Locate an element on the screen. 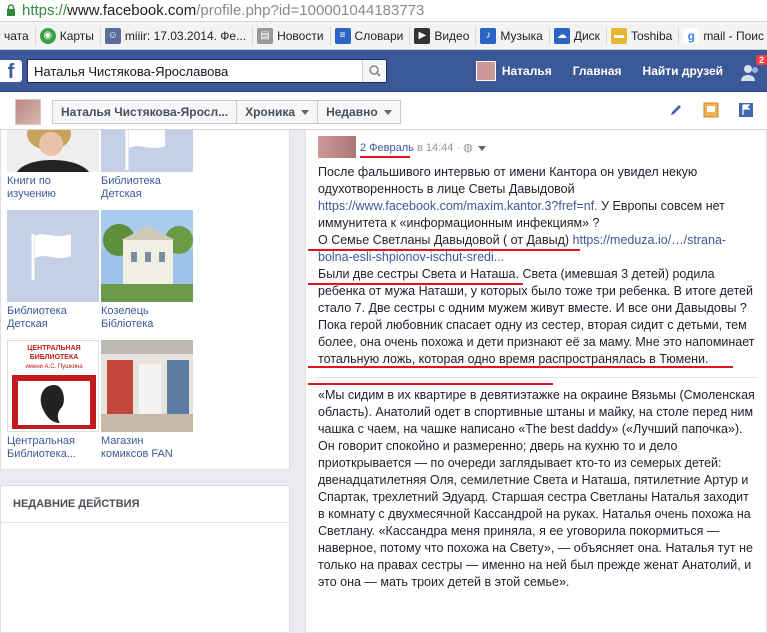 This screenshot has width=767, height=633. google-icon: g is located at coordinates (691, 35).